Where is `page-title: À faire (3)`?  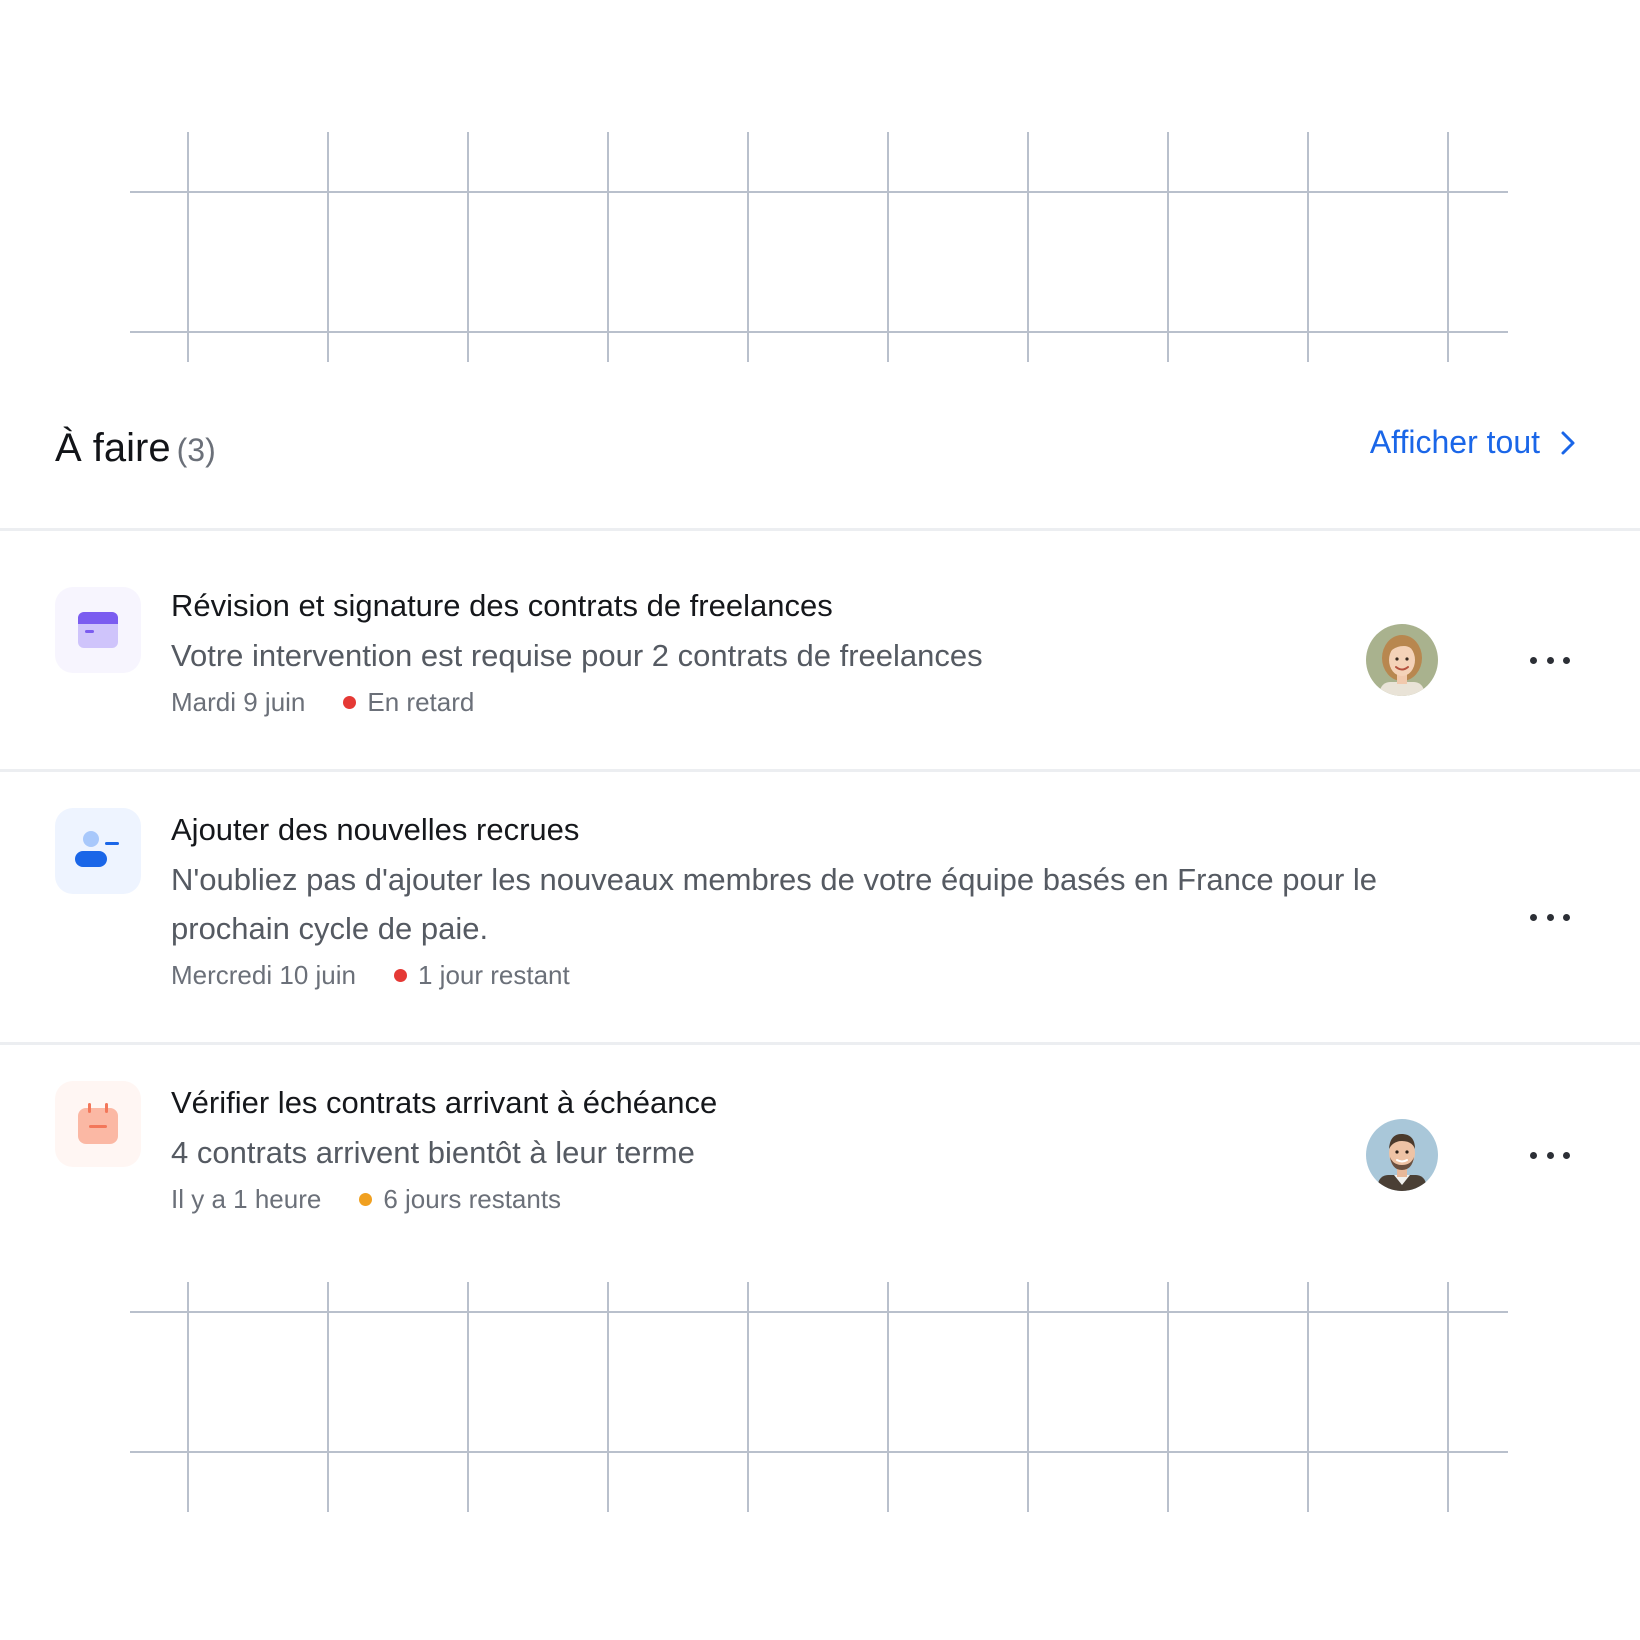
page-title: À faire (3) is located at coordinates (135, 448).